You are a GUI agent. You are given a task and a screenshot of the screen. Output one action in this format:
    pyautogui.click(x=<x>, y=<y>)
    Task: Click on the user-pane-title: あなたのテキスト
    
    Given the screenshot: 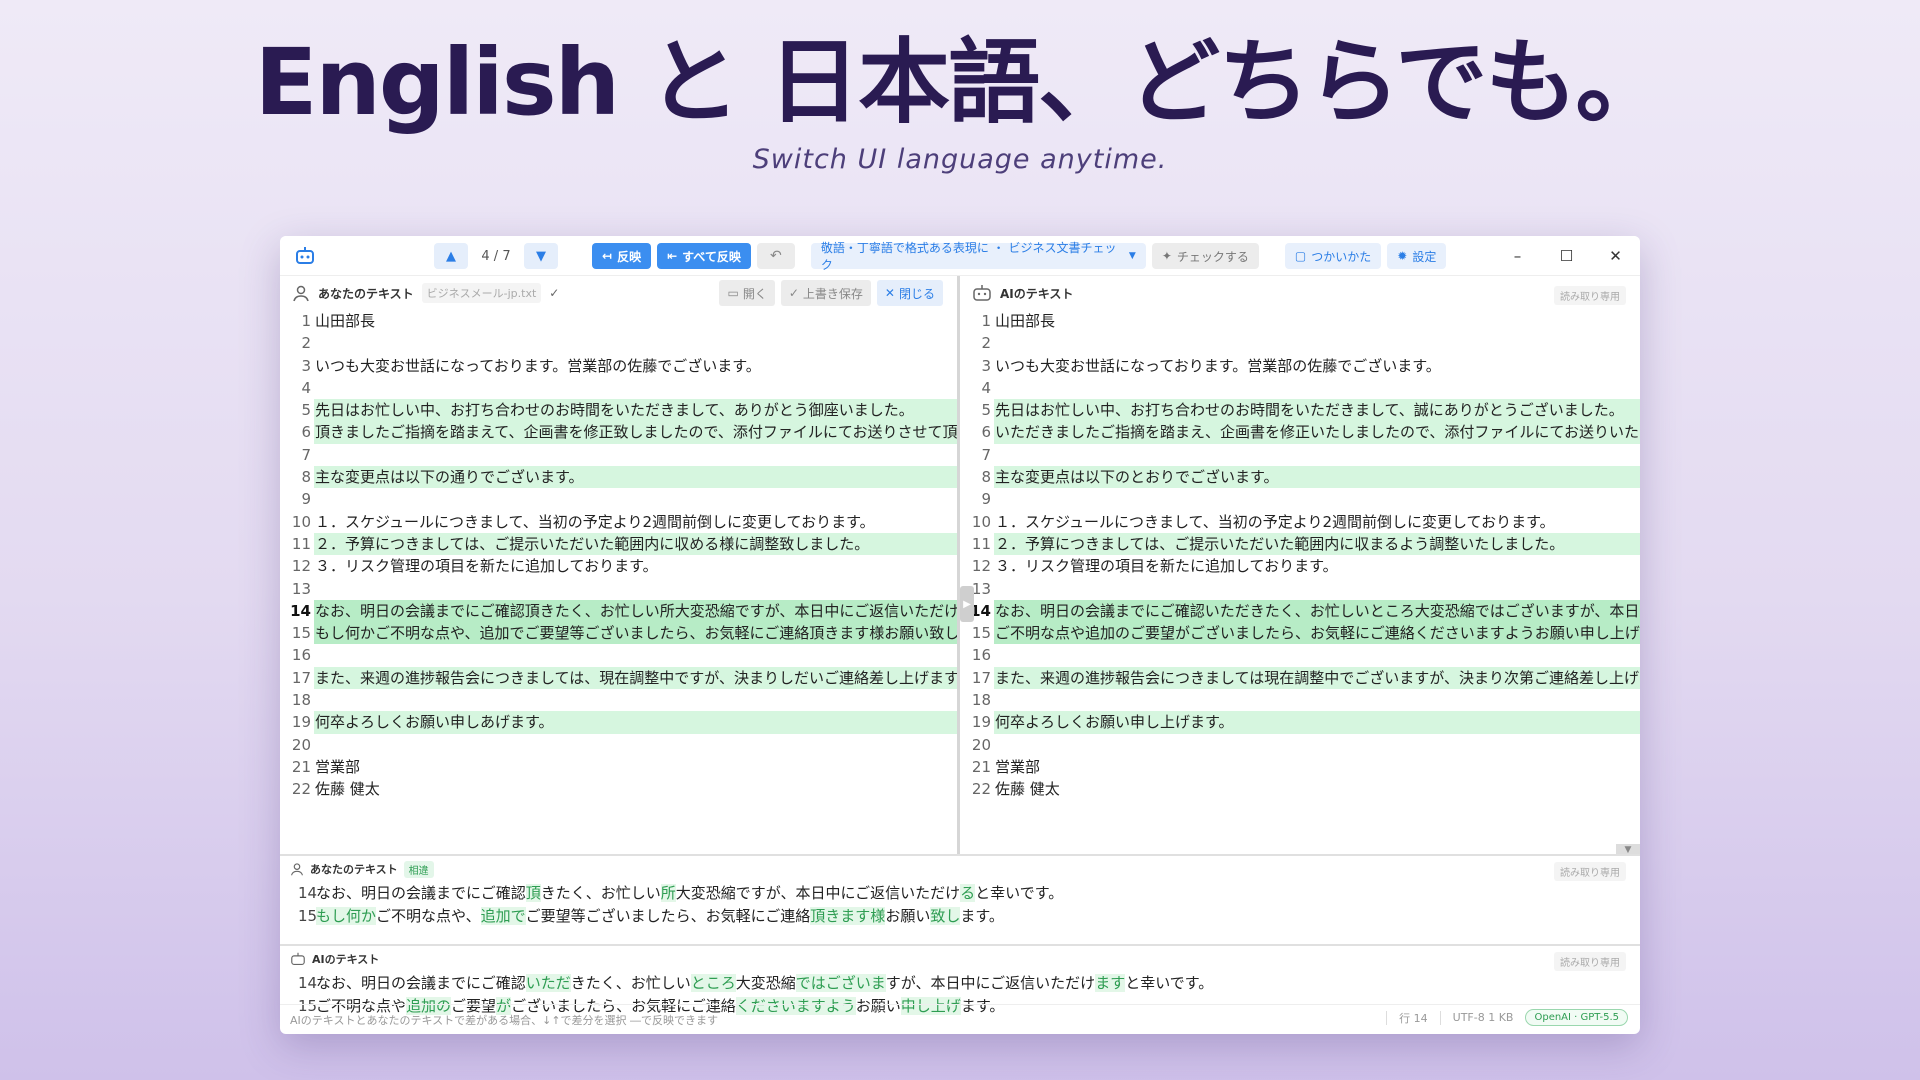 What is the action you would take?
    pyautogui.click(x=366, y=293)
    